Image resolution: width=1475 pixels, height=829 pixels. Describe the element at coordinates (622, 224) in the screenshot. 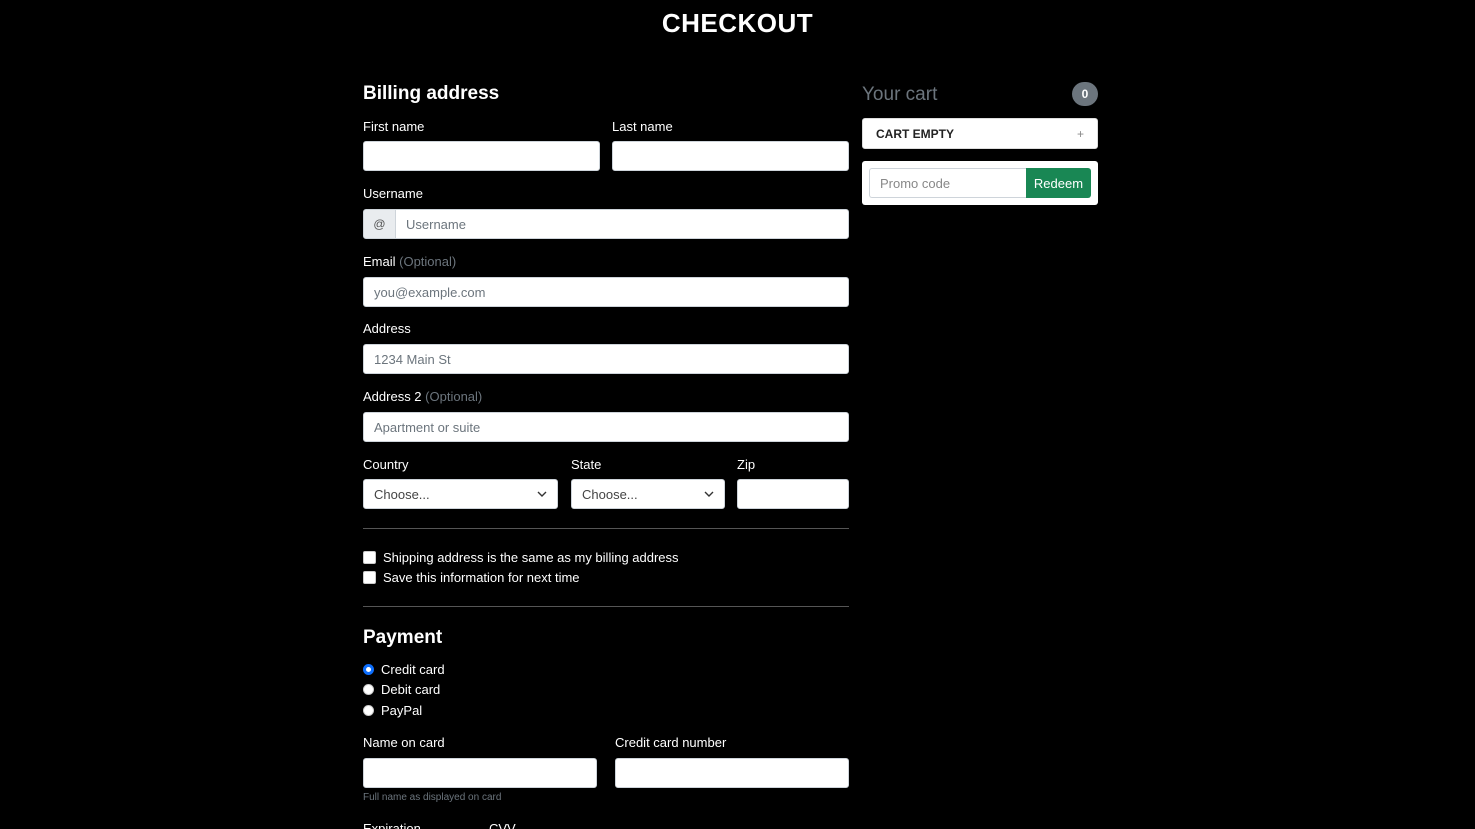

I see `username-input: Username` at that location.